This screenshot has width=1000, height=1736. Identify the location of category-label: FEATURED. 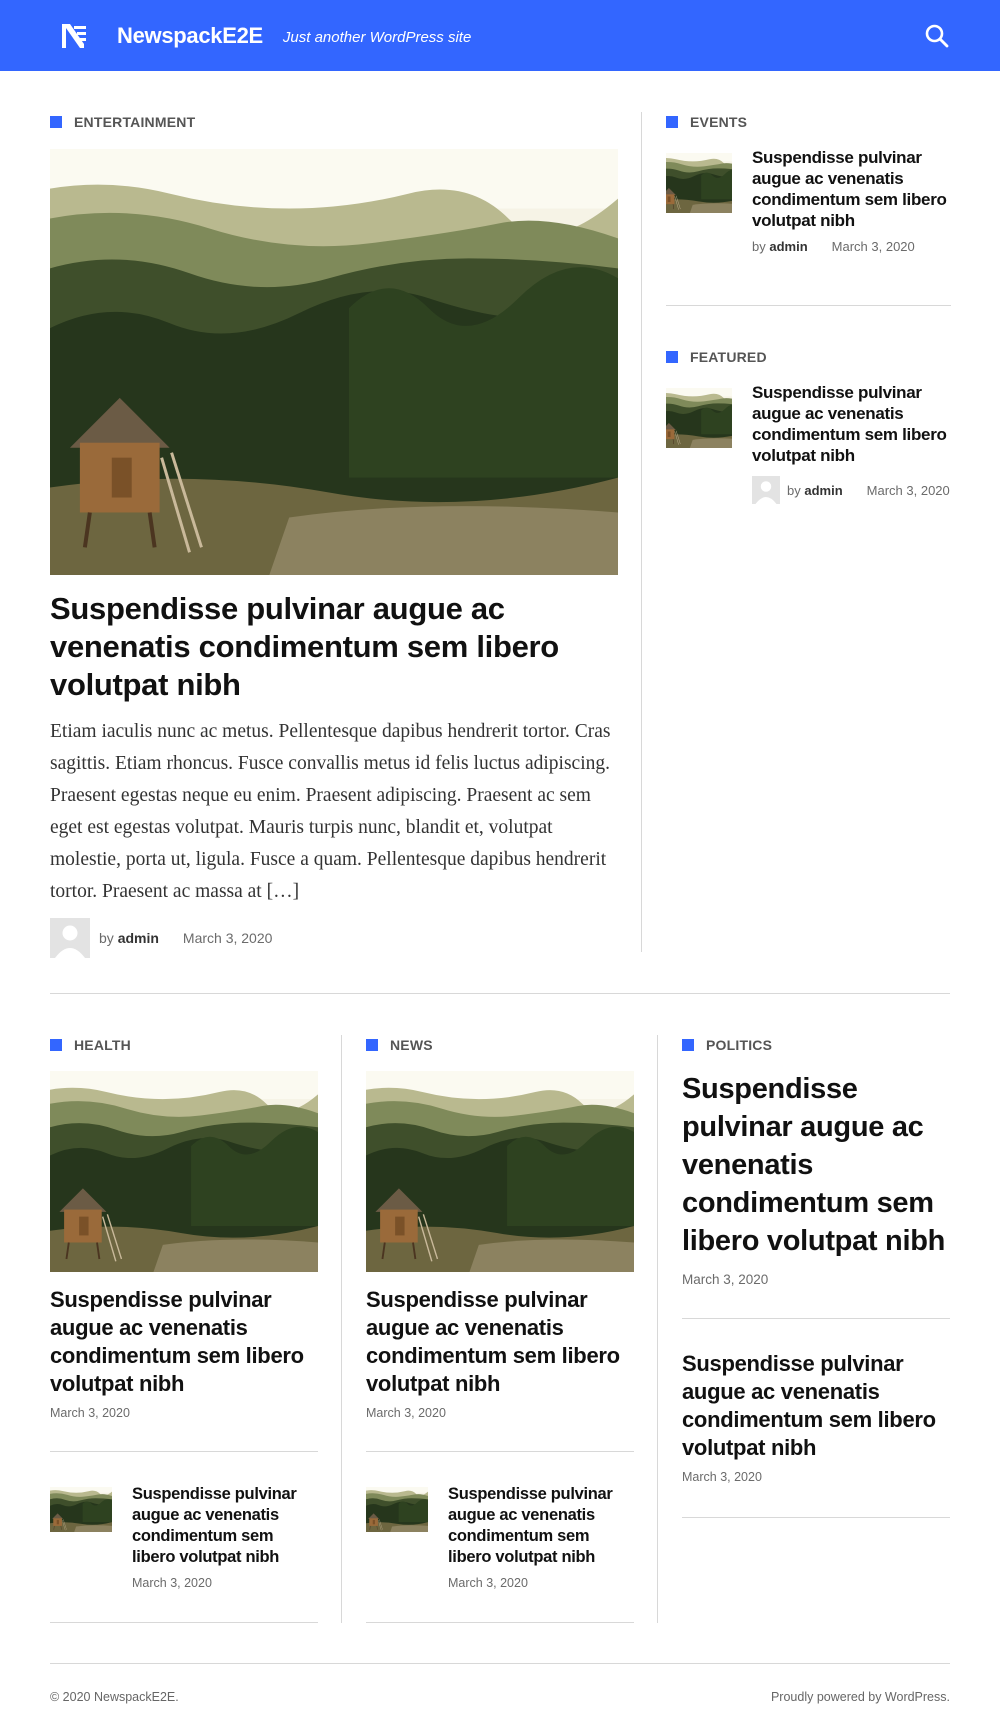
(808, 357).